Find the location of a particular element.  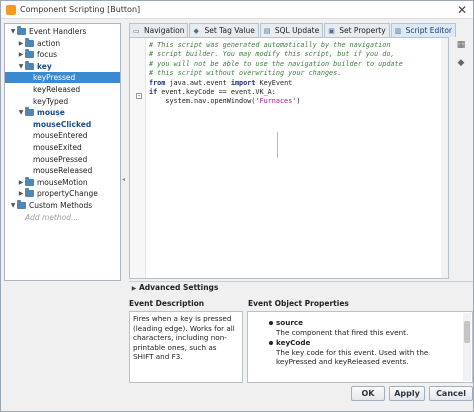

tree-item: ▶ mouseMotion is located at coordinates (62, 182).